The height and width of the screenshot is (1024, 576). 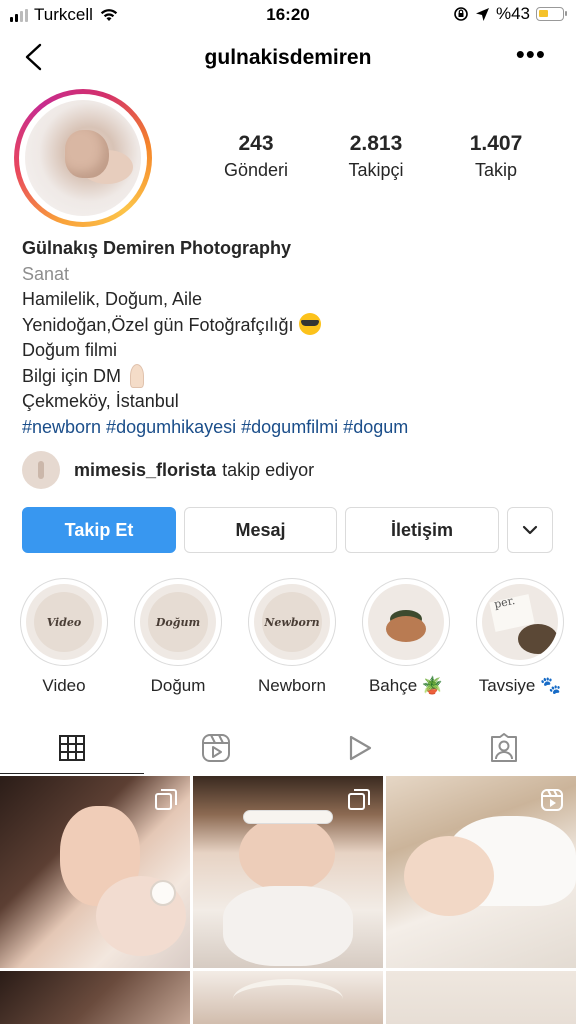 I want to click on highlight-bahce: Bahçe 🪴, so click(x=406, y=637).